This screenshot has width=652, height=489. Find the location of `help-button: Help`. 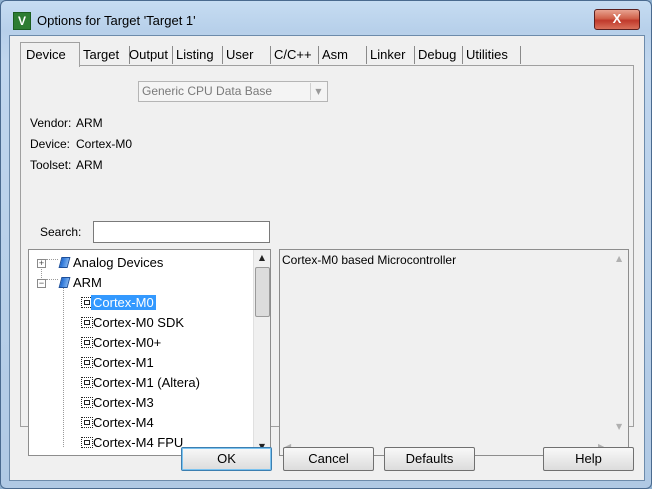

help-button: Help is located at coordinates (588, 459).